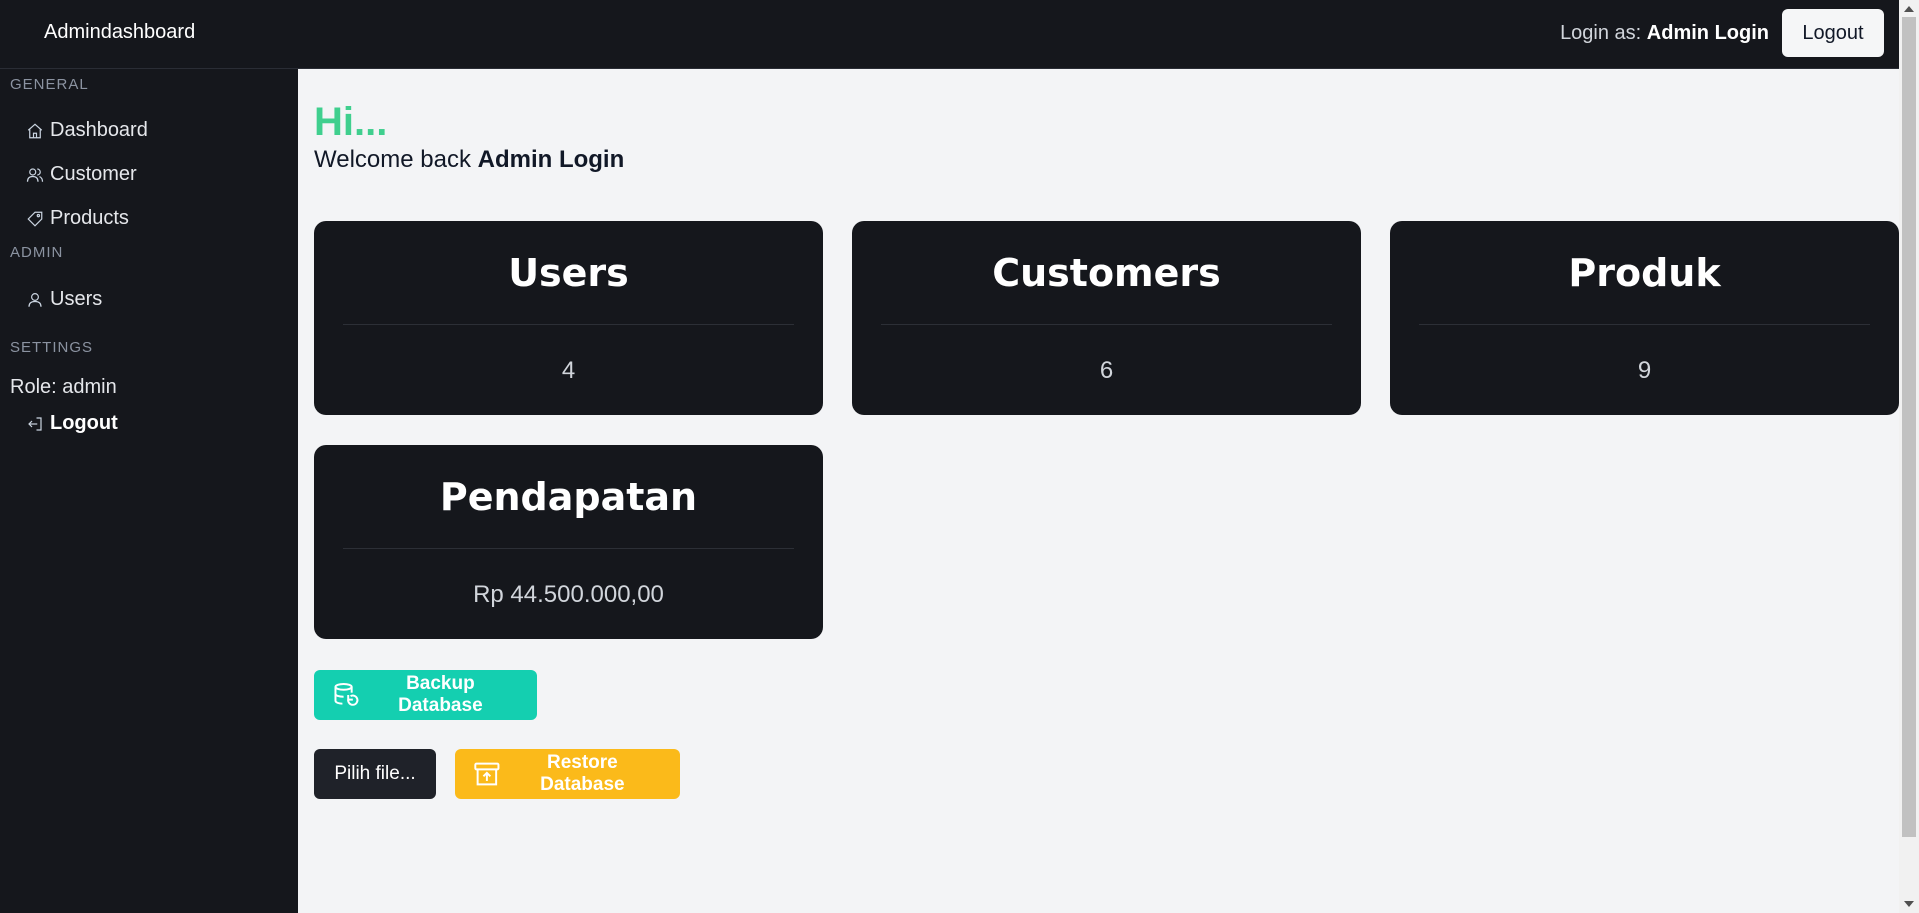  What do you see at coordinates (1106, 318) in the screenshot?
I see `stat-card-customers: Customers 6` at bounding box center [1106, 318].